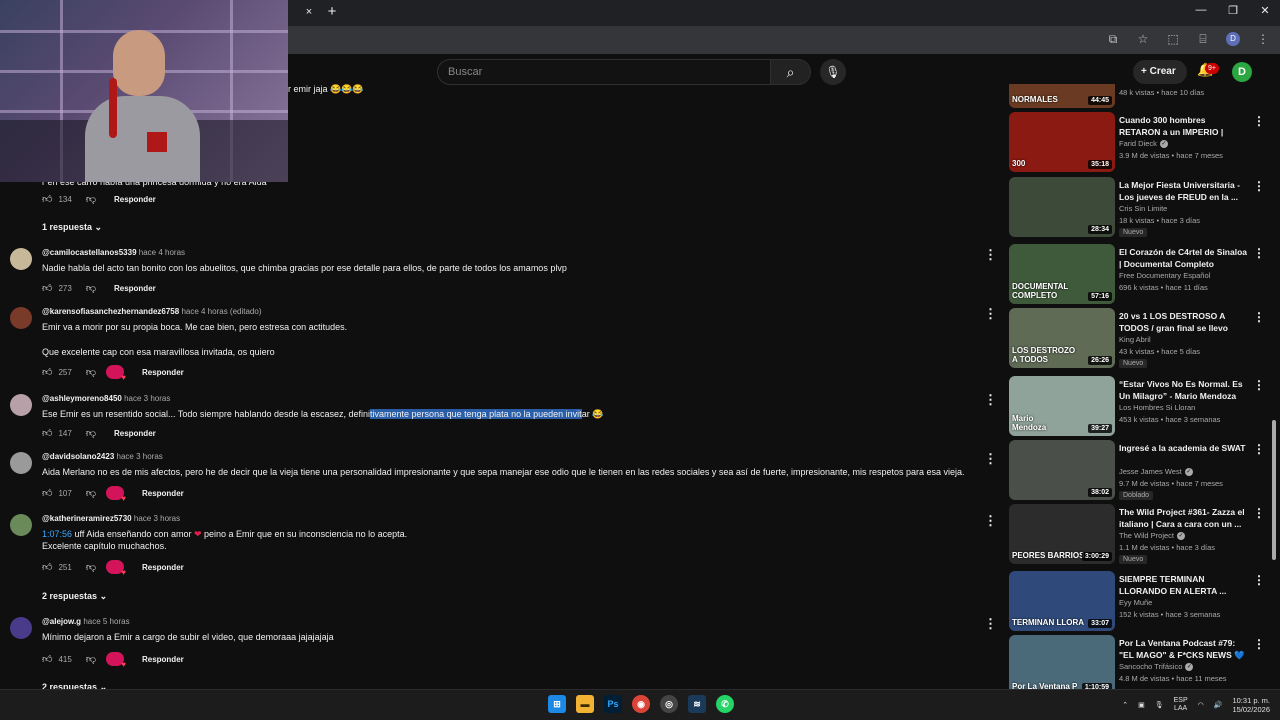 This screenshot has width=1280, height=720. I want to click on account-avatar: D, so click(1242, 72).